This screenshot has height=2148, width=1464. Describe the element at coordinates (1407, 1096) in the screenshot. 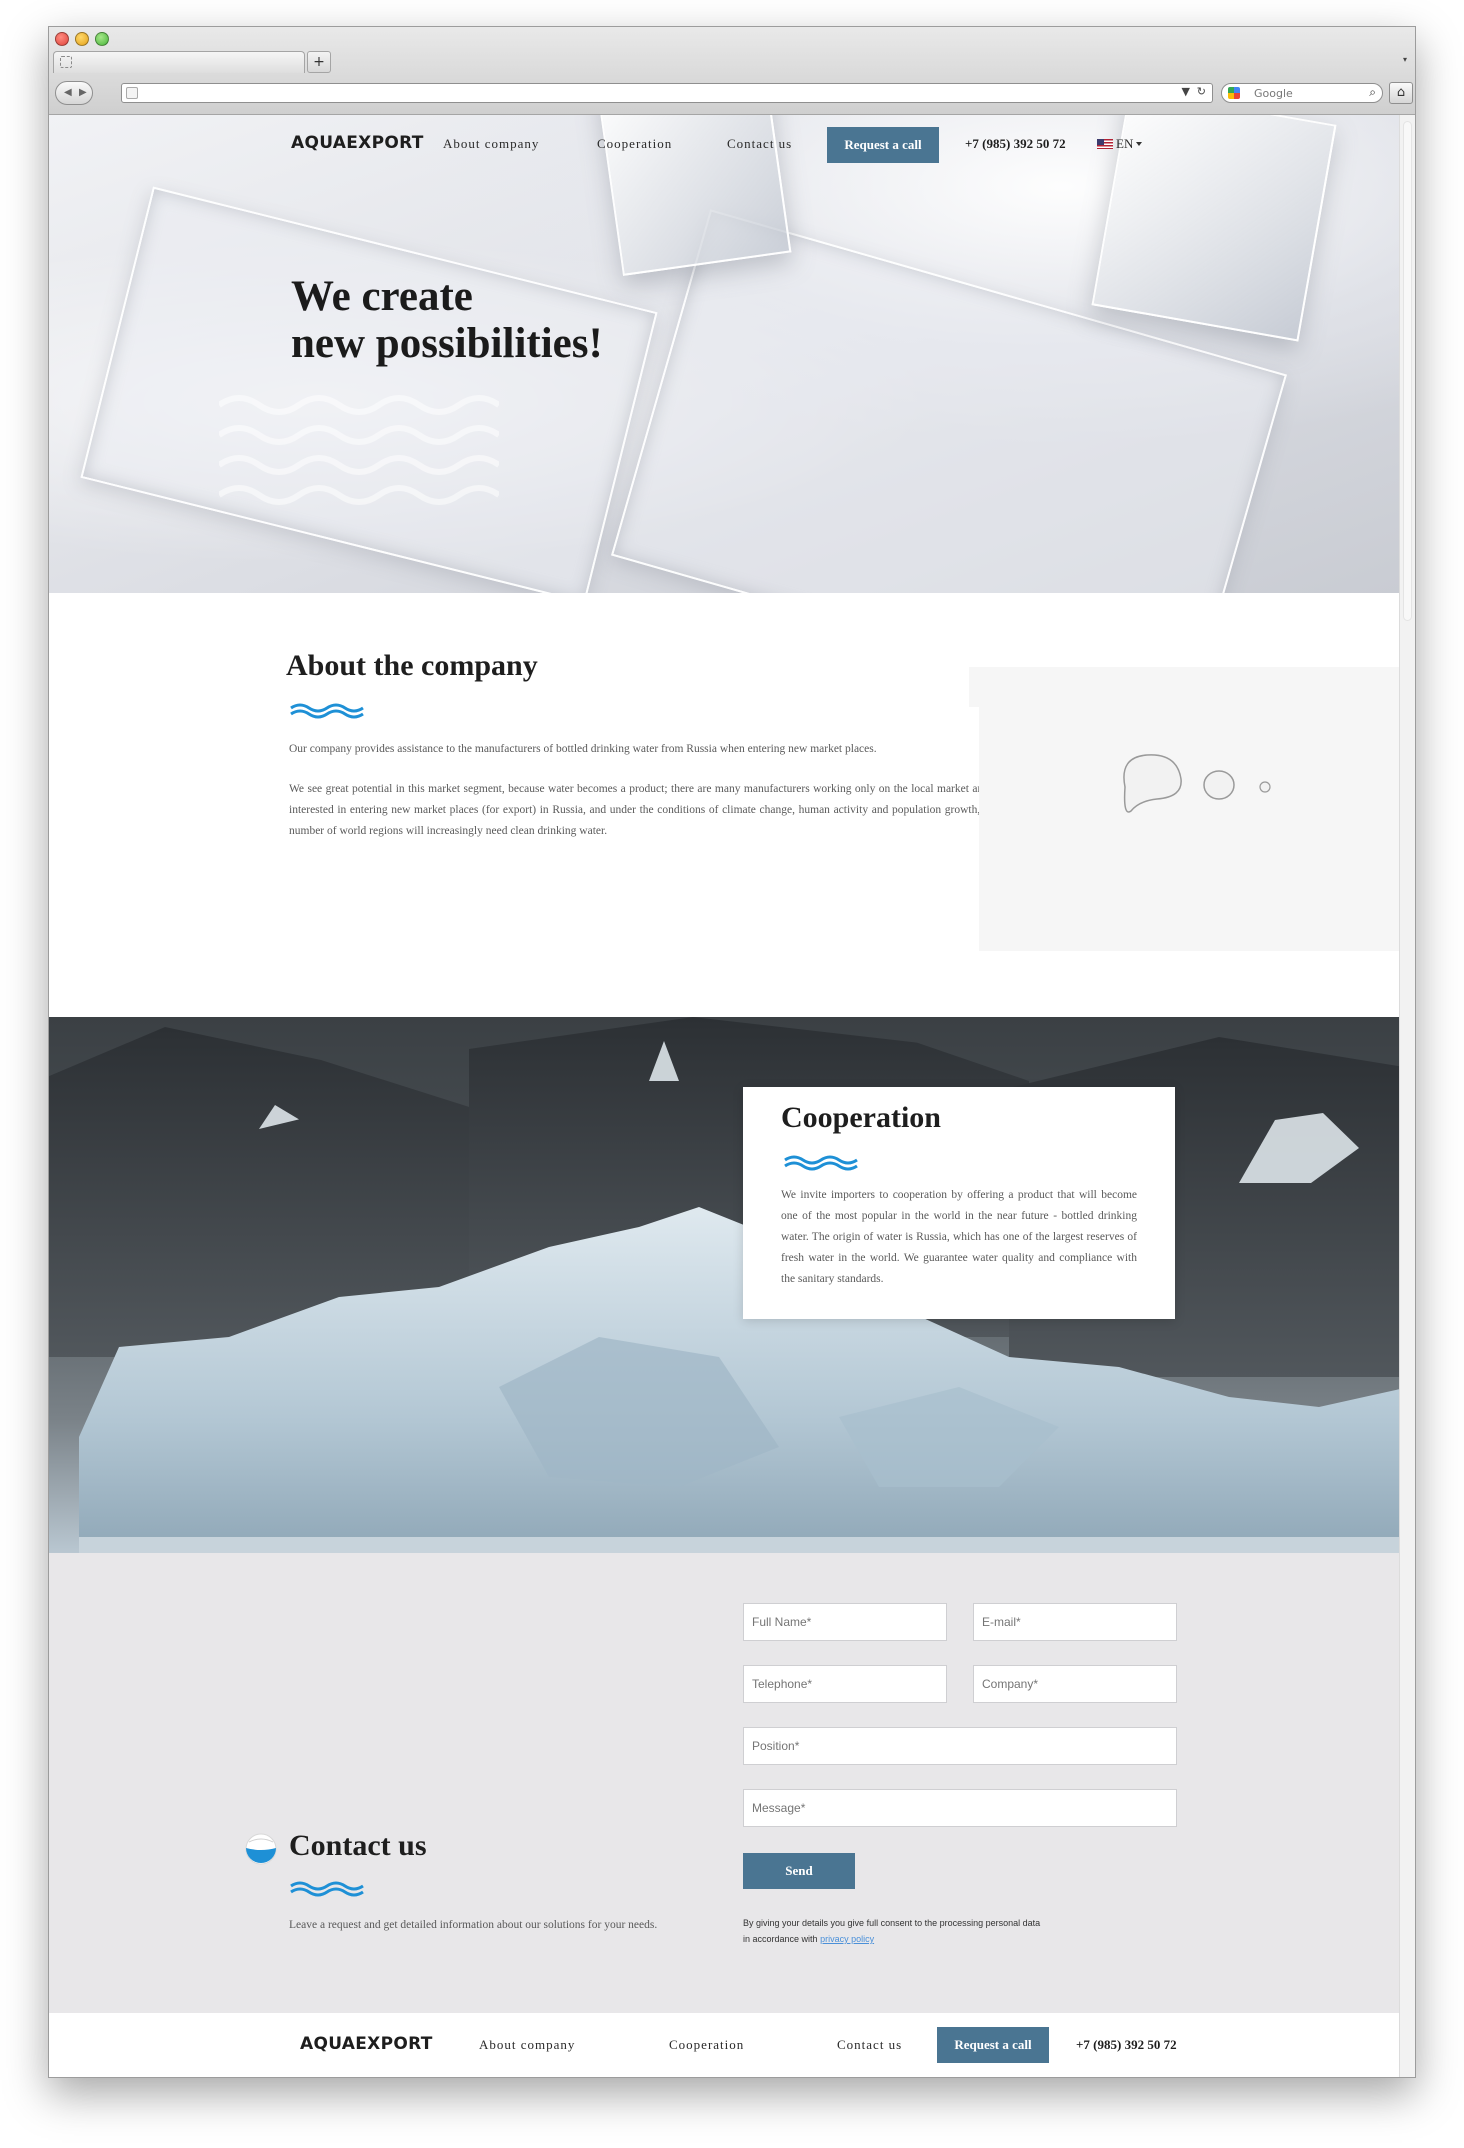

I see `page-scrollbar` at that location.